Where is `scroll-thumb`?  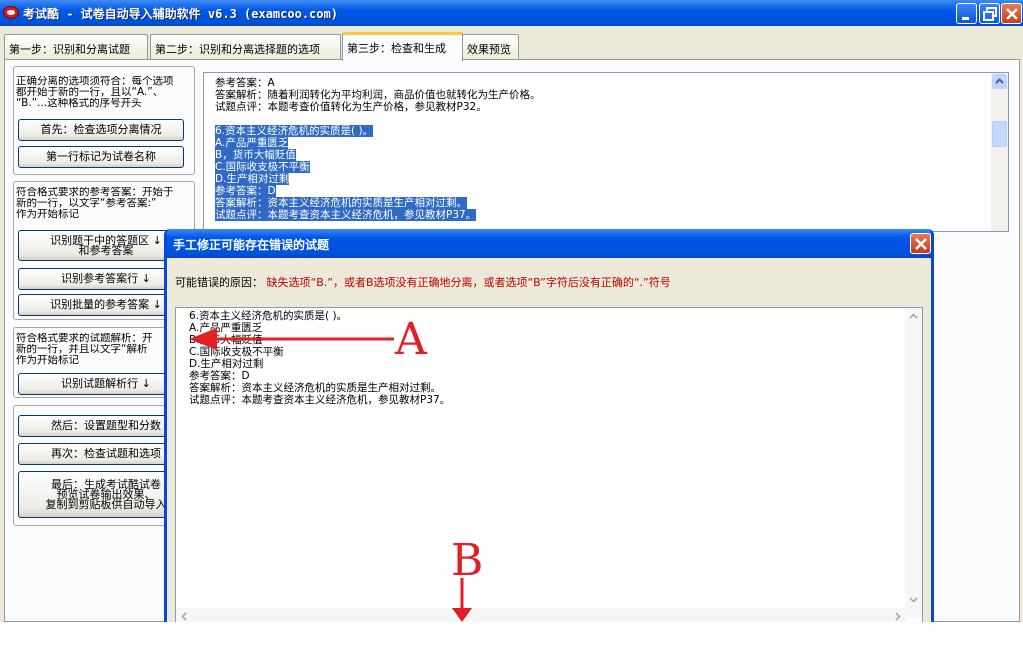 scroll-thumb is located at coordinates (999, 134).